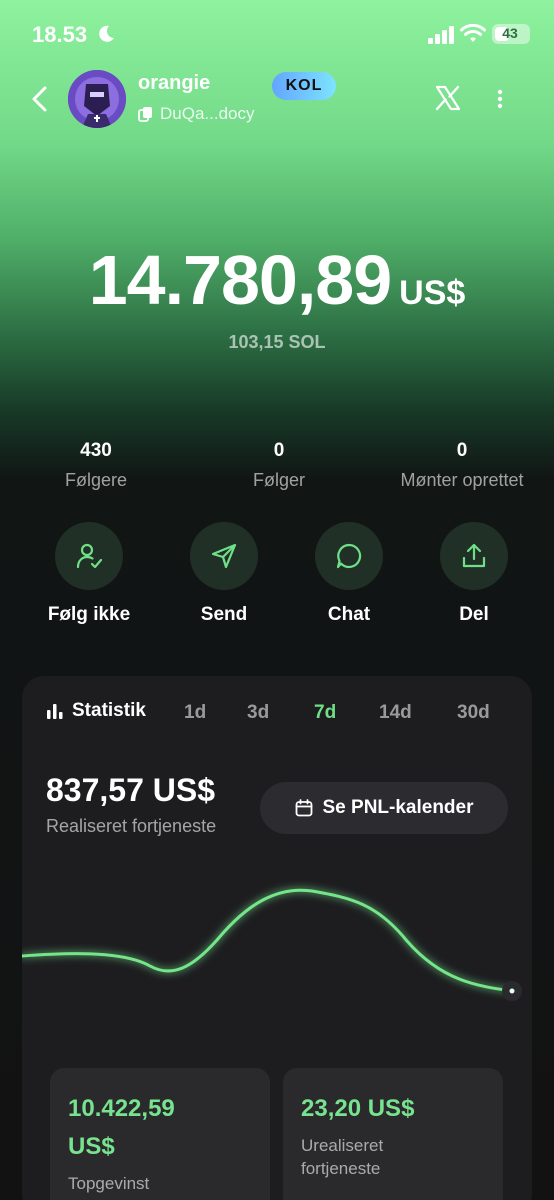  I want to click on wallet-address: DuQa...docy, so click(196, 114).